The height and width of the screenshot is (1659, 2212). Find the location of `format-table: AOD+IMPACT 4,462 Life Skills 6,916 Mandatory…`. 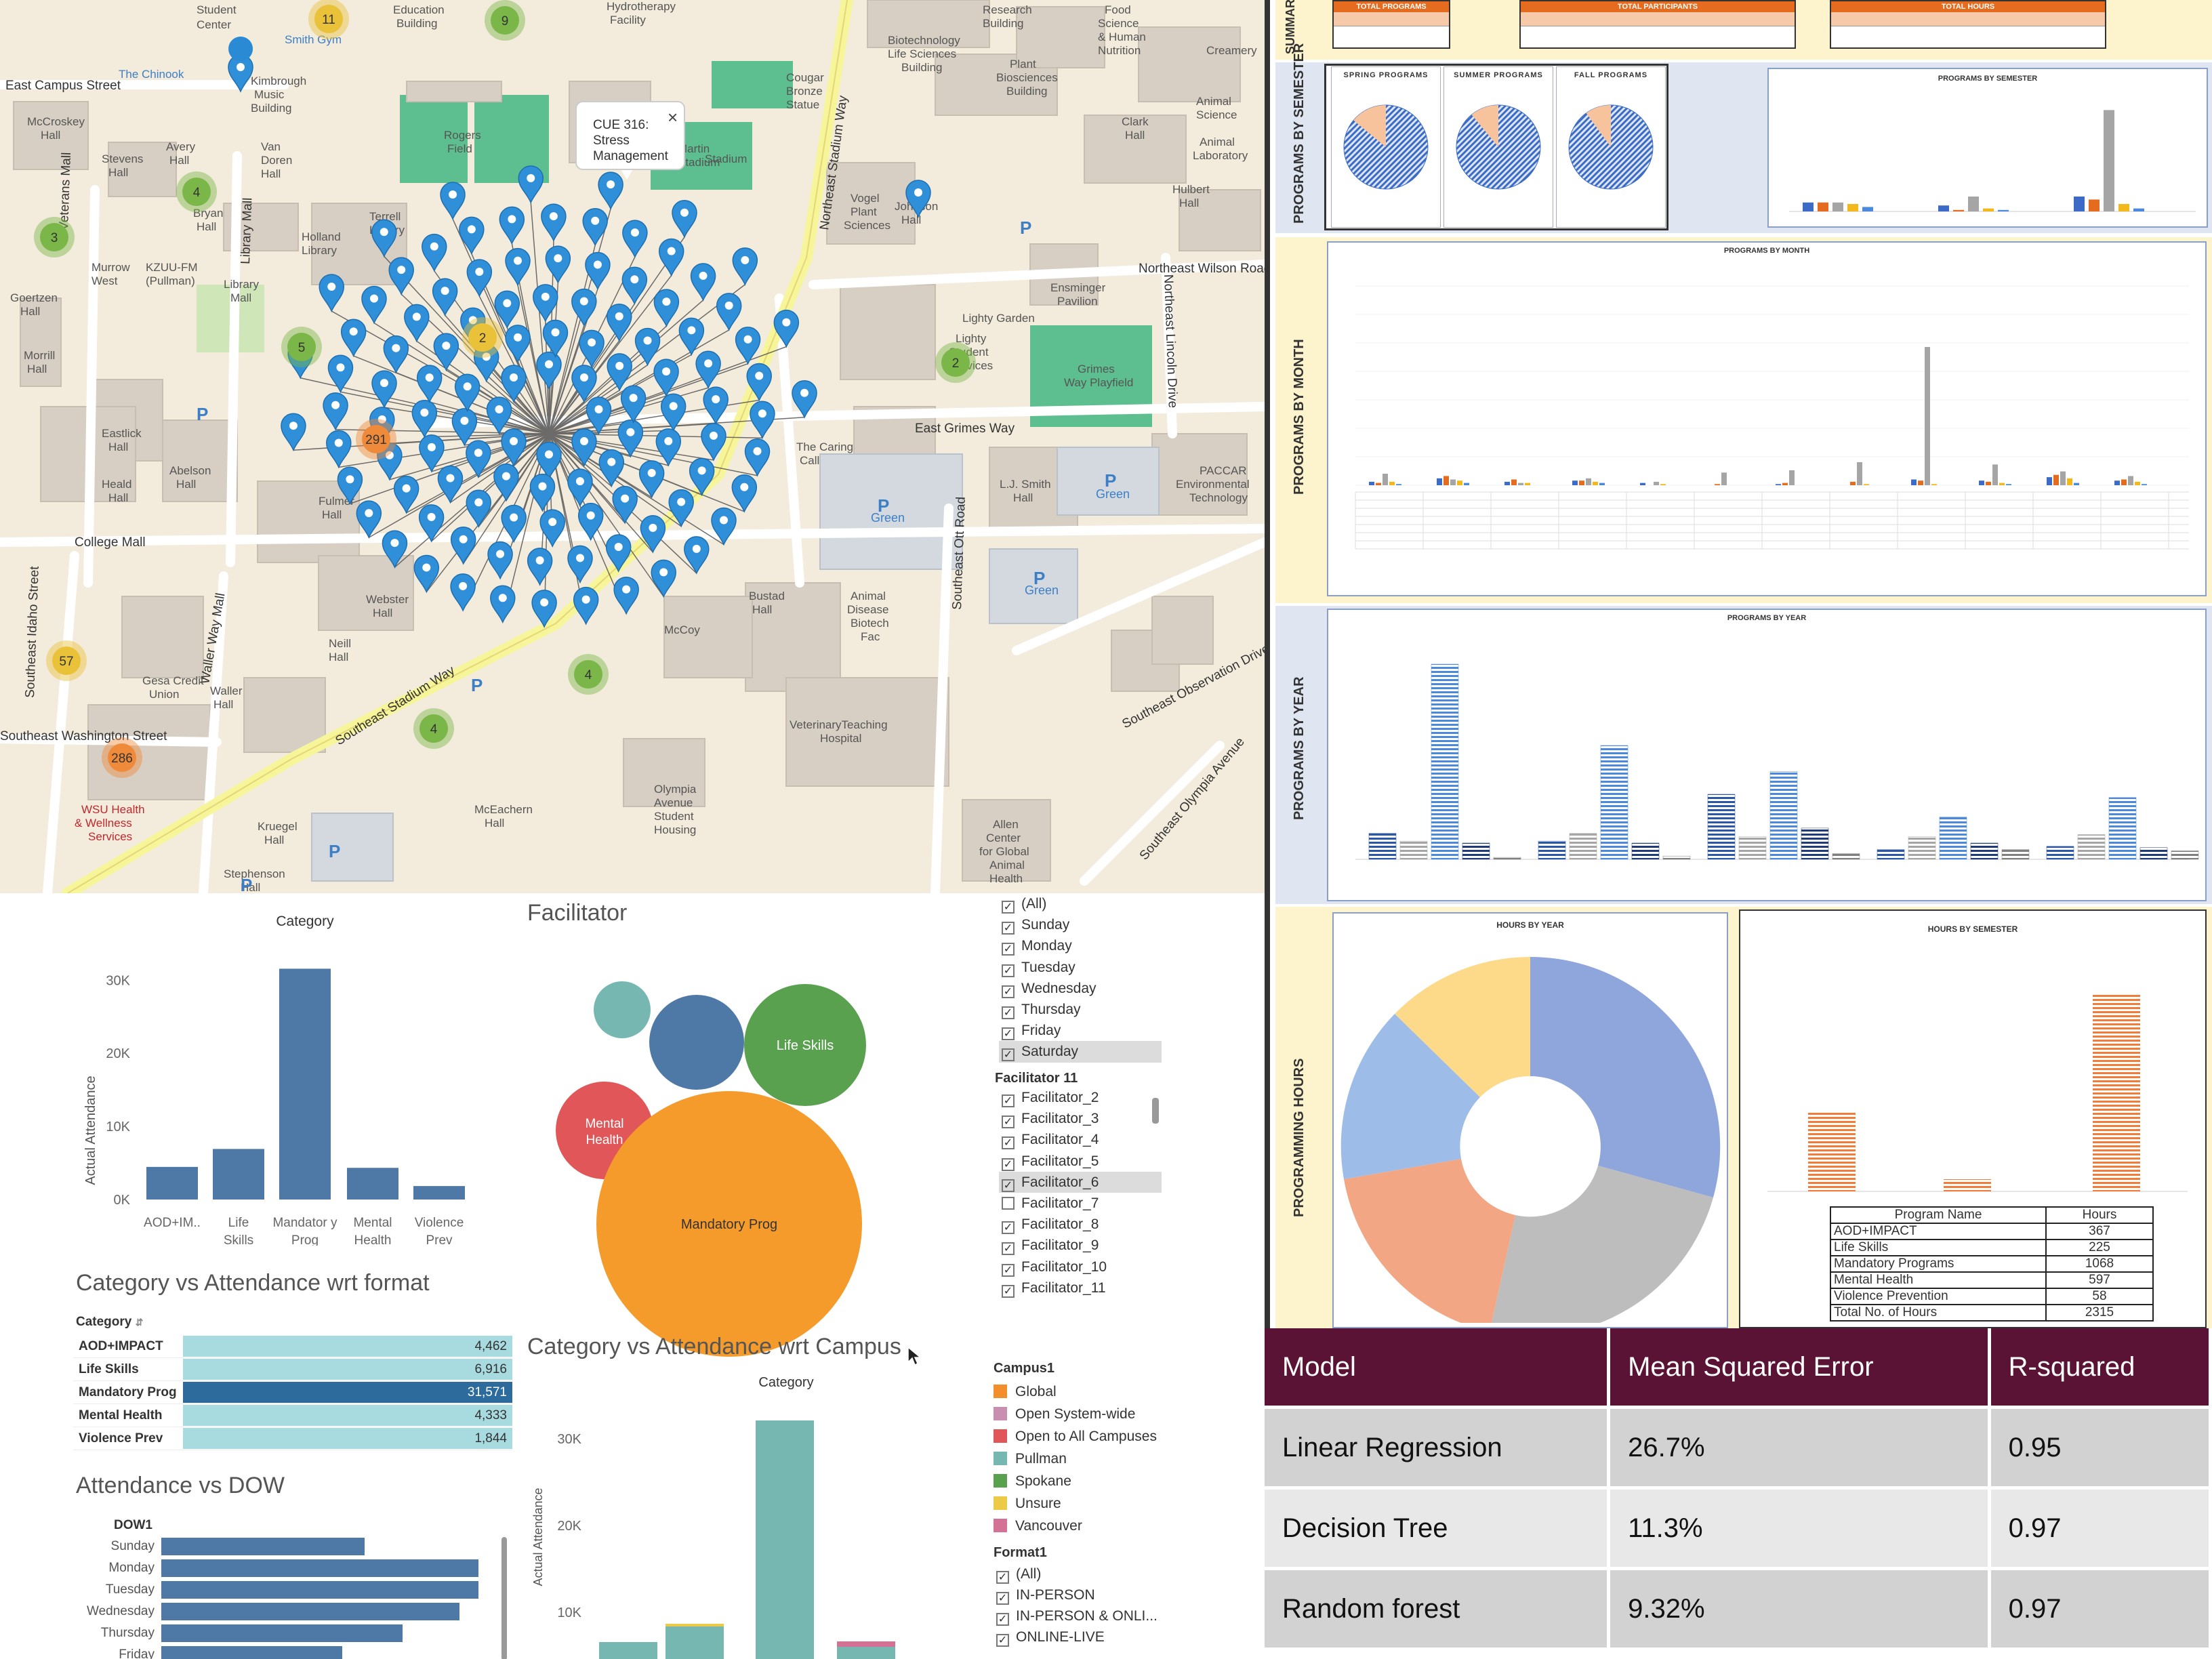

format-table: AOD+IMPACT 4,462 Life Skills 6,916 Mandatory… is located at coordinates (292, 1392).